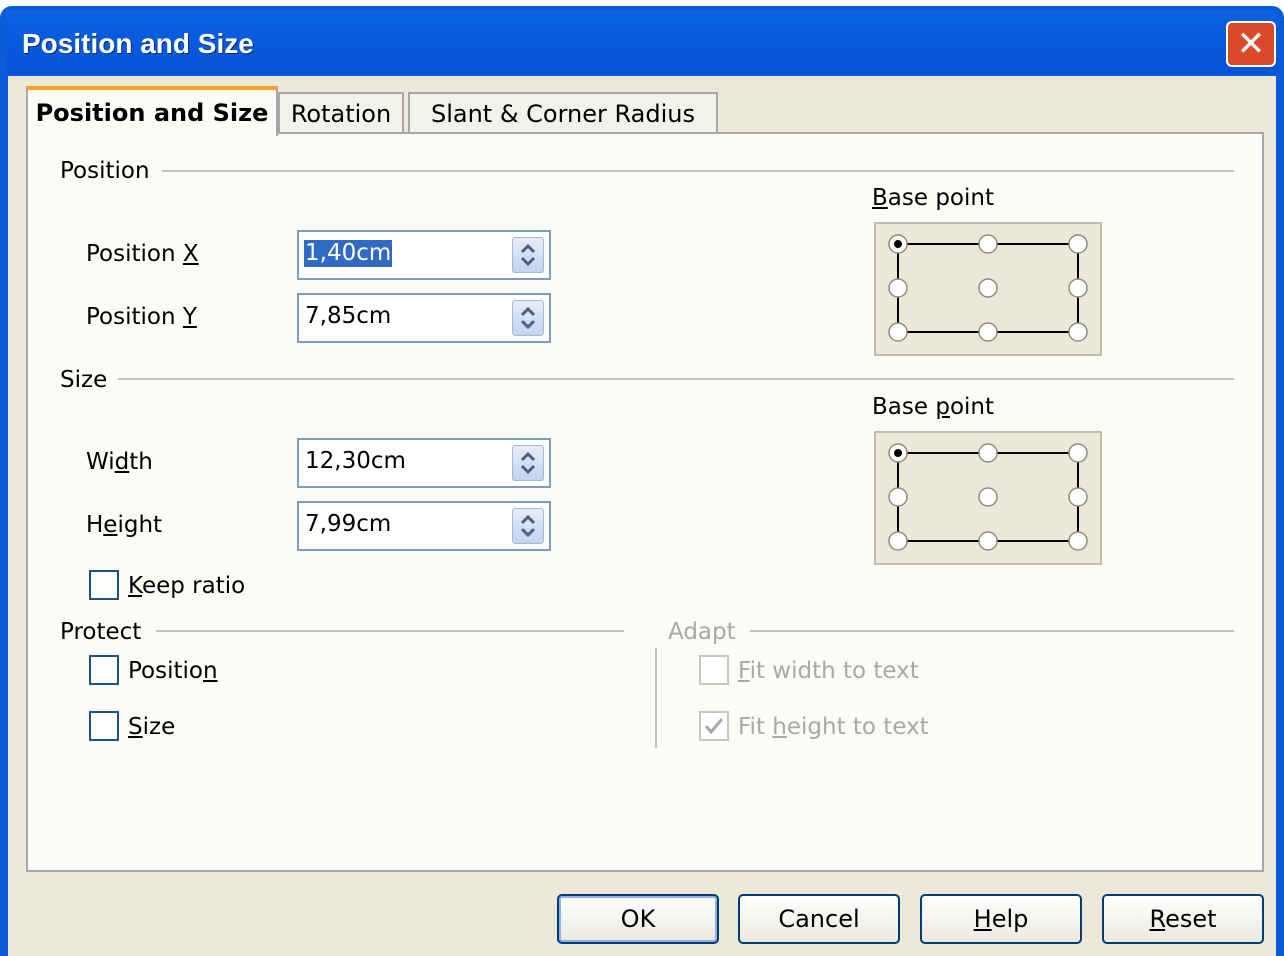  What do you see at coordinates (348, 253) in the screenshot?
I see `position-x-value: 1,40cm` at bounding box center [348, 253].